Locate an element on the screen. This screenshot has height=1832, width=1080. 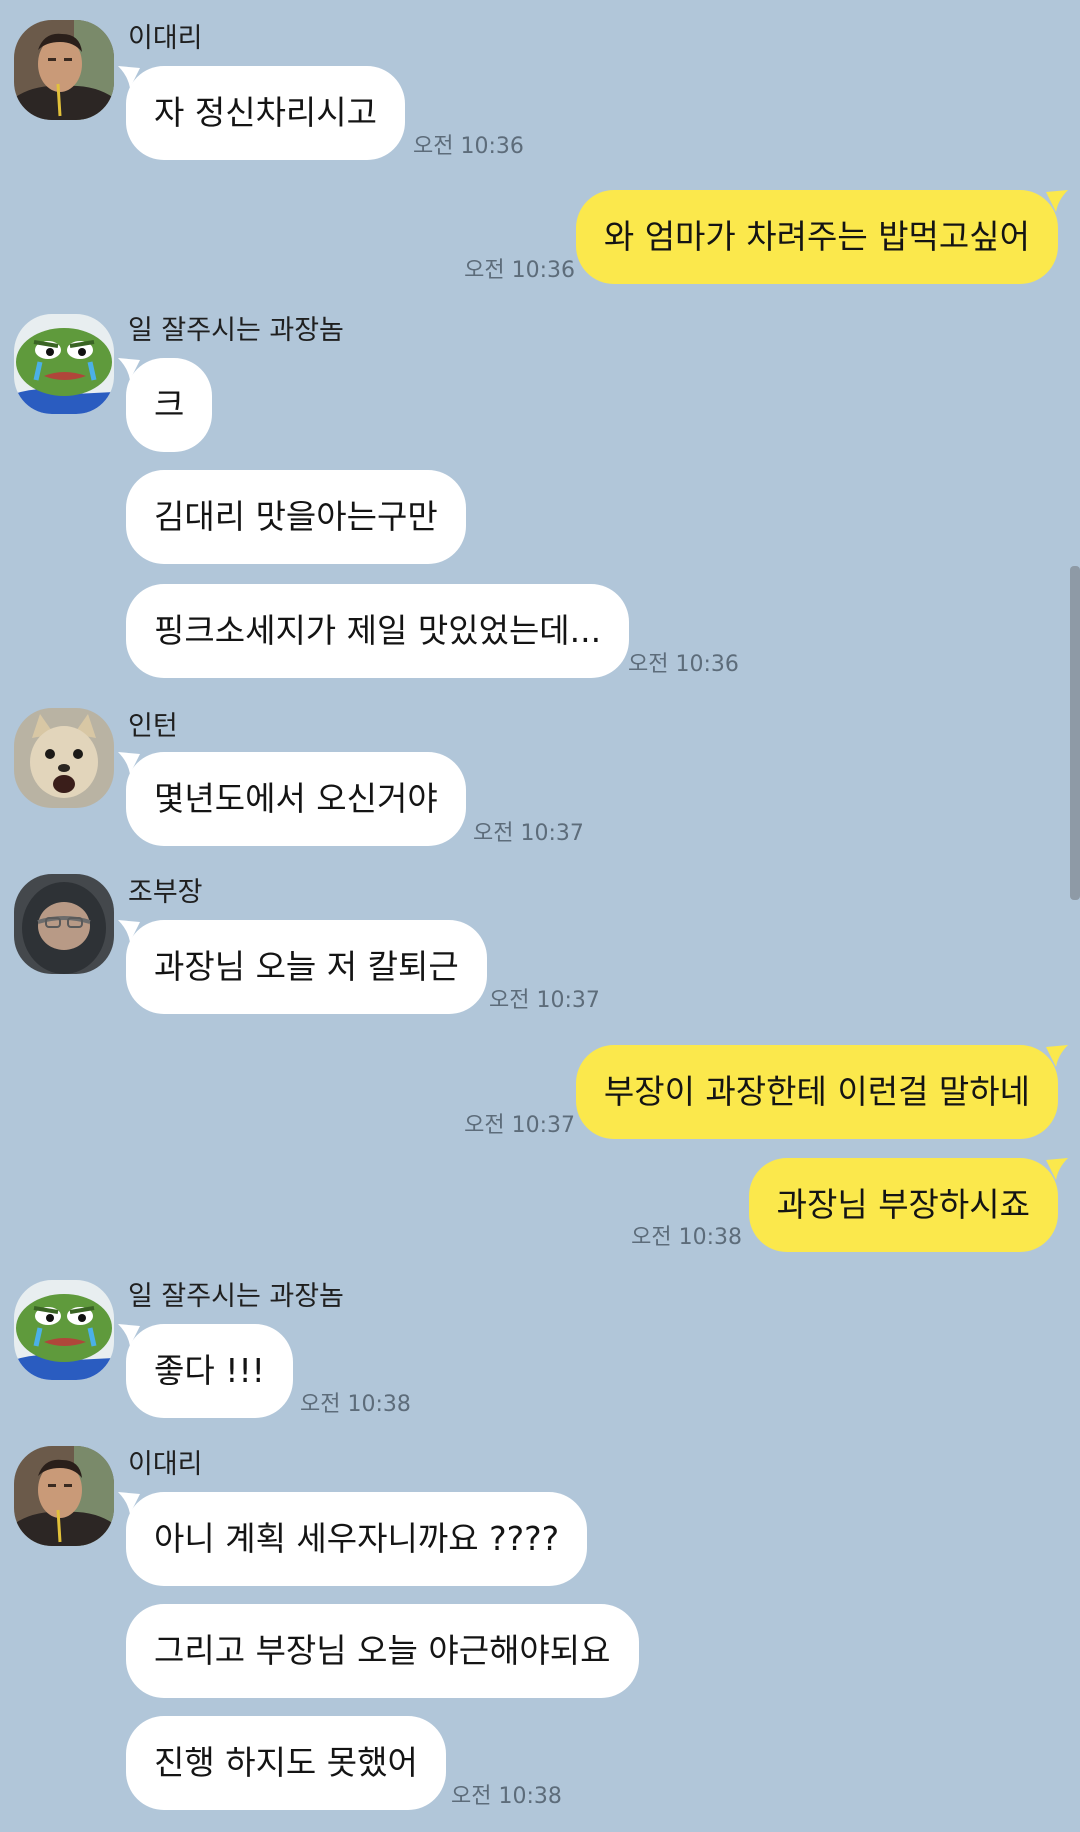
message-bubble-incoming: 진행 하지도 못했어 is located at coordinates (286, 1763).